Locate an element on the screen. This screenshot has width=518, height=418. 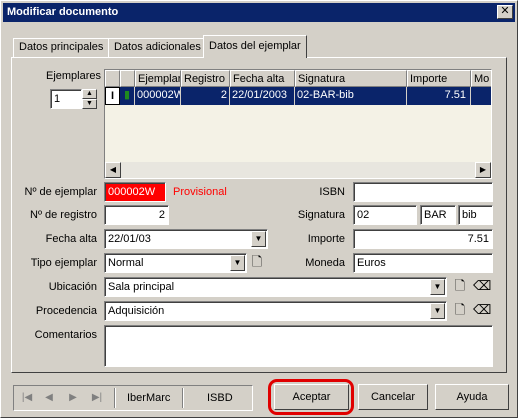
num-registro-field: 2 is located at coordinates (136, 215).